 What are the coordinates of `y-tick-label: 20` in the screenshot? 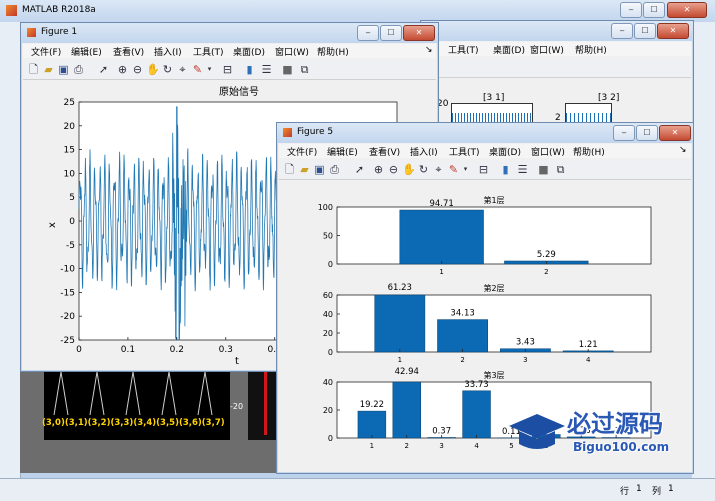 It's located at (70, 127).